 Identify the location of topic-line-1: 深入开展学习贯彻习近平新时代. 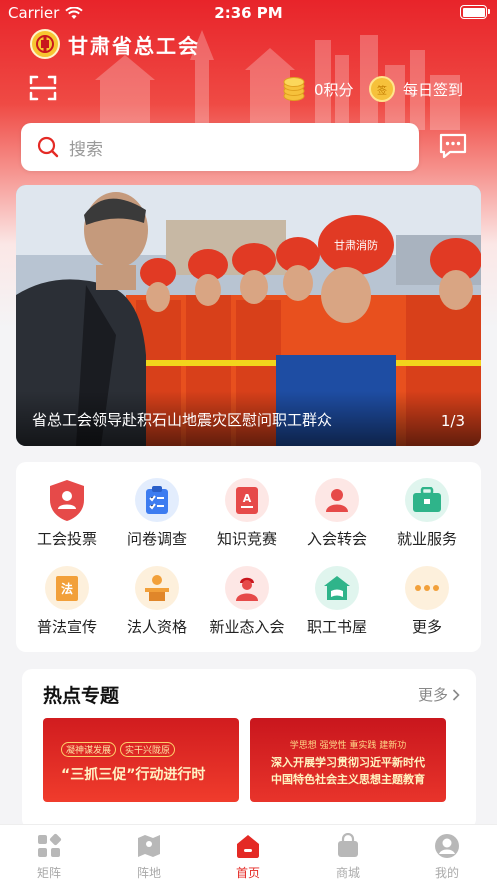
(348, 762).